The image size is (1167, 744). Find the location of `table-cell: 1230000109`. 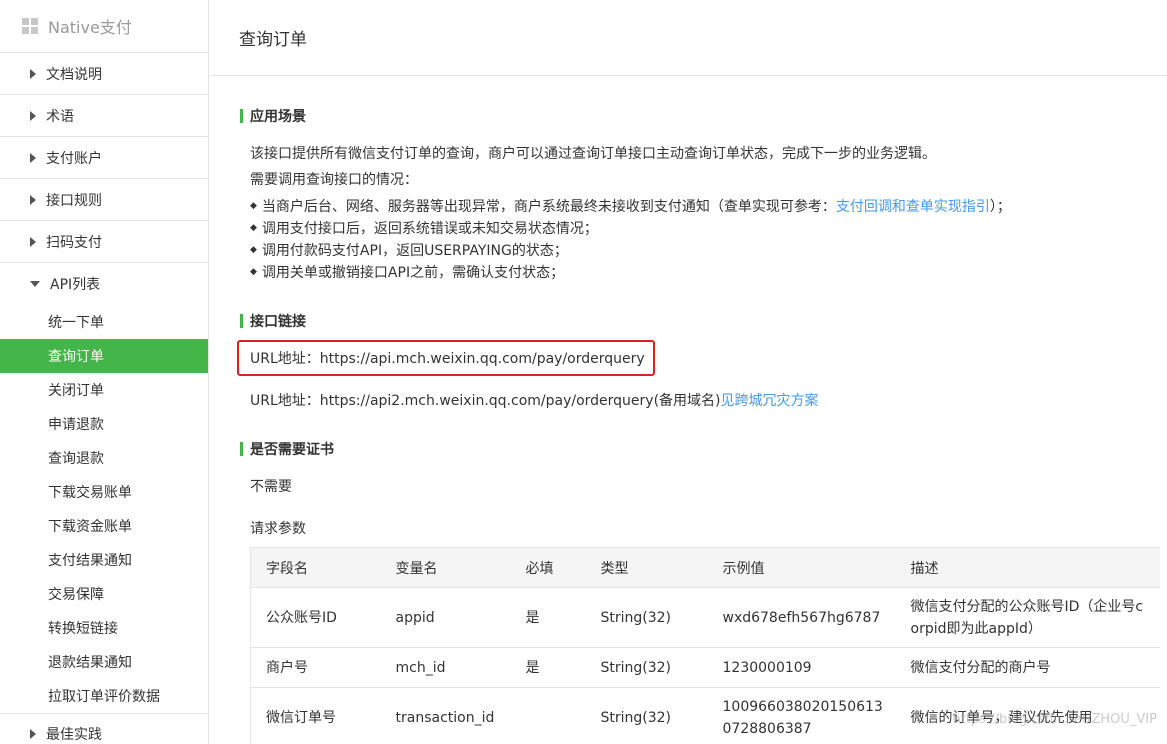

table-cell: 1230000109 is located at coordinates (801, 667).